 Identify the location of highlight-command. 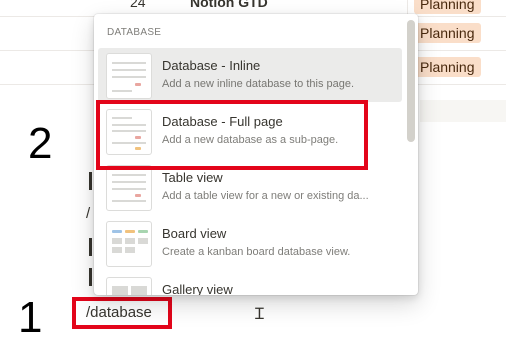
(122, 313).